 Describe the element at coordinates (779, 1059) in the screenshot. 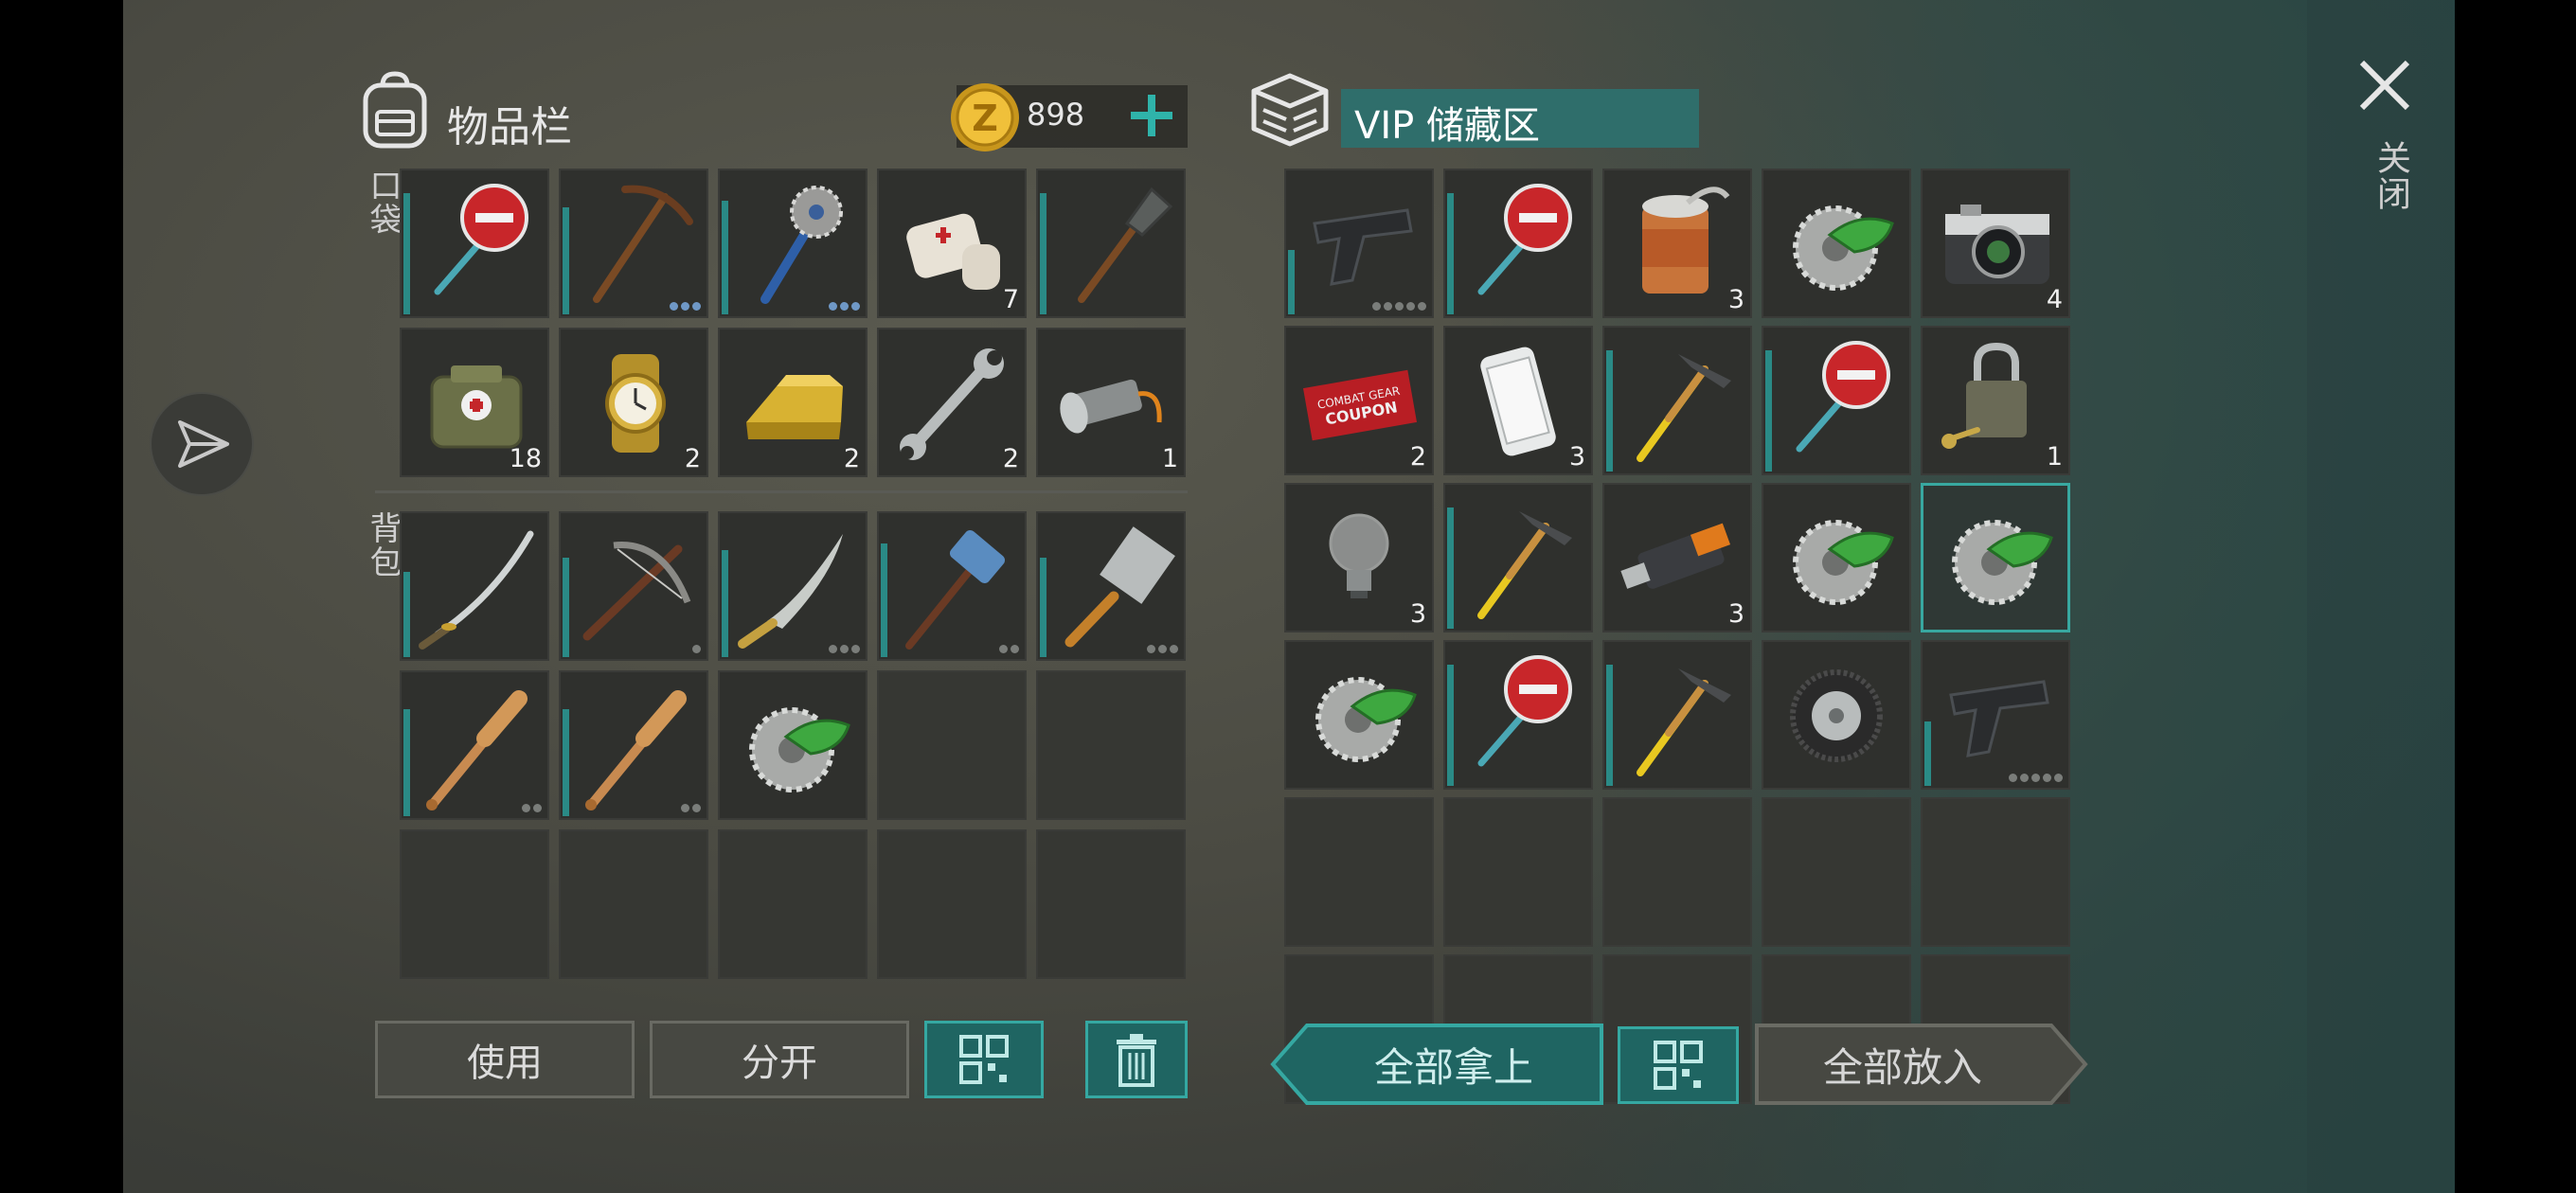

I see `split-button: 分开` at that location.